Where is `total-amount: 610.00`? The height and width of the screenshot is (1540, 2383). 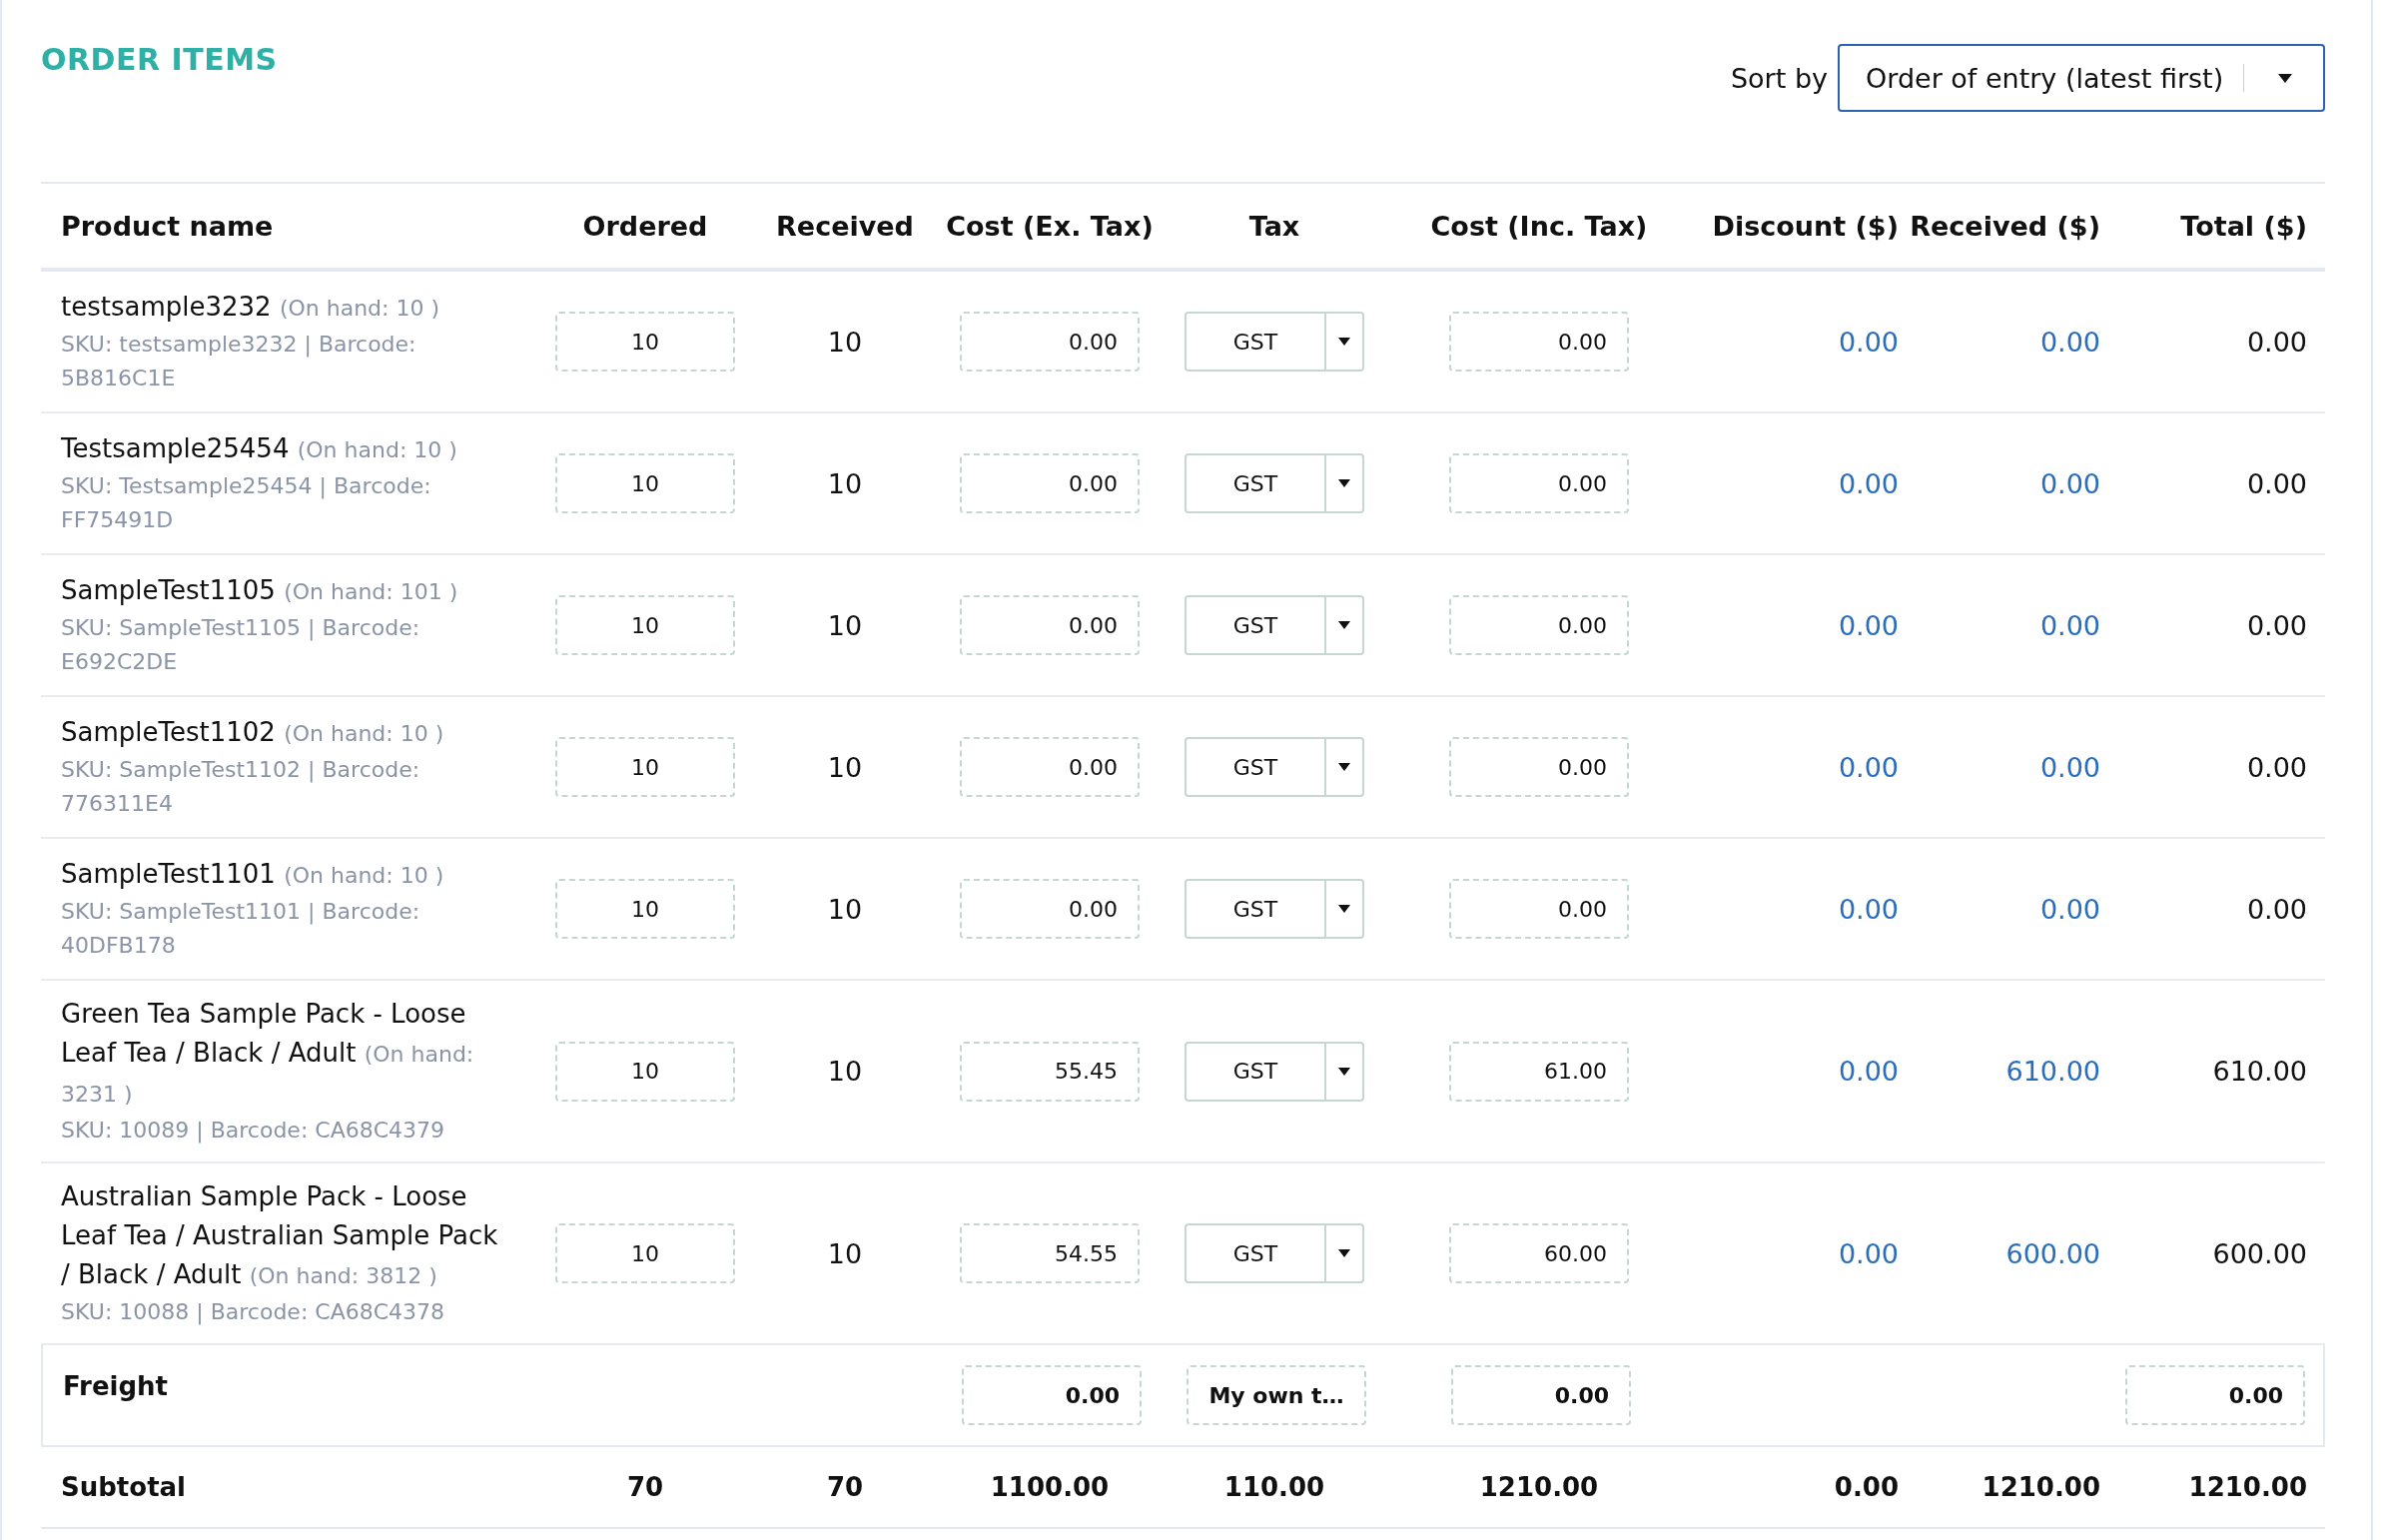
total-amount: 610.00 is located at coordinates (2259, 1072).